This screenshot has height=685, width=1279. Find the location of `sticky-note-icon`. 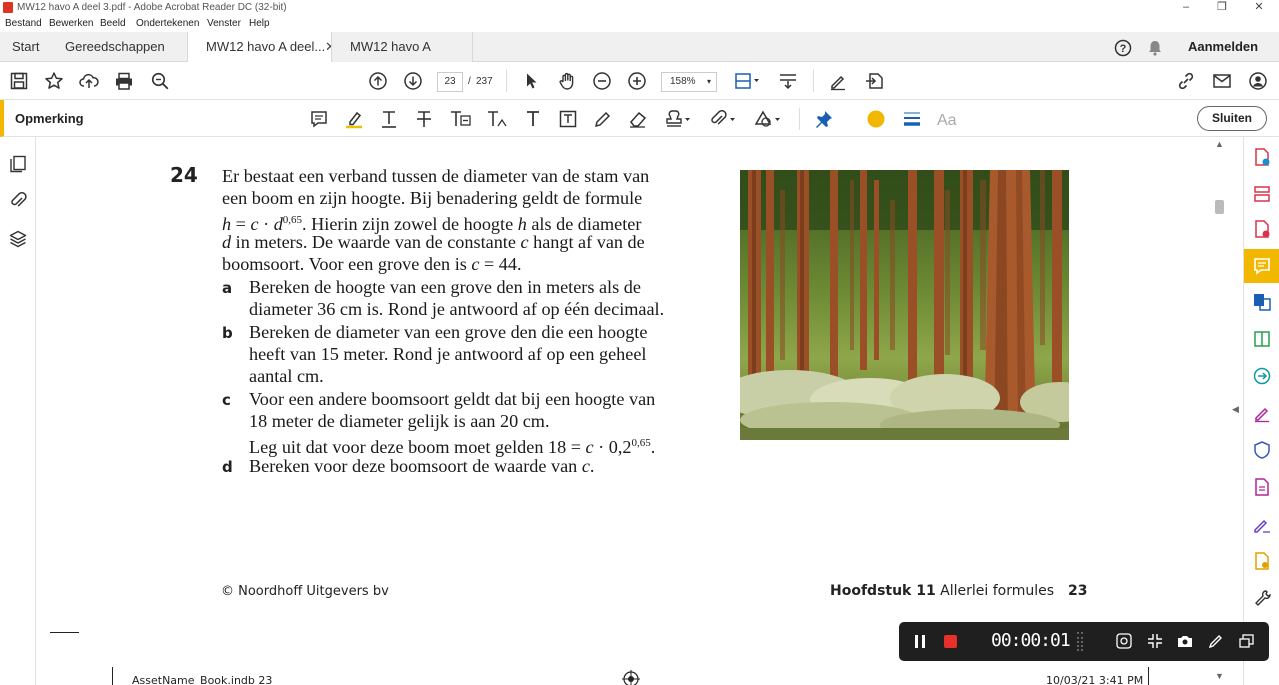

sticky-note-icon is located at coordinates (319, 119).